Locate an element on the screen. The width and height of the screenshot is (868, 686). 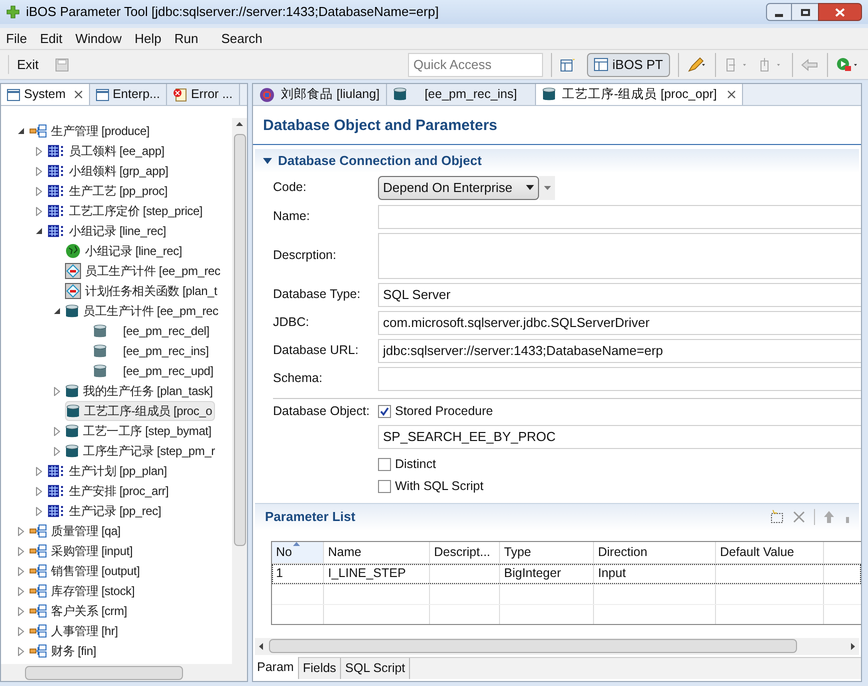
tree-item: 采购管理 [input] is located at coordinates (82, 551).